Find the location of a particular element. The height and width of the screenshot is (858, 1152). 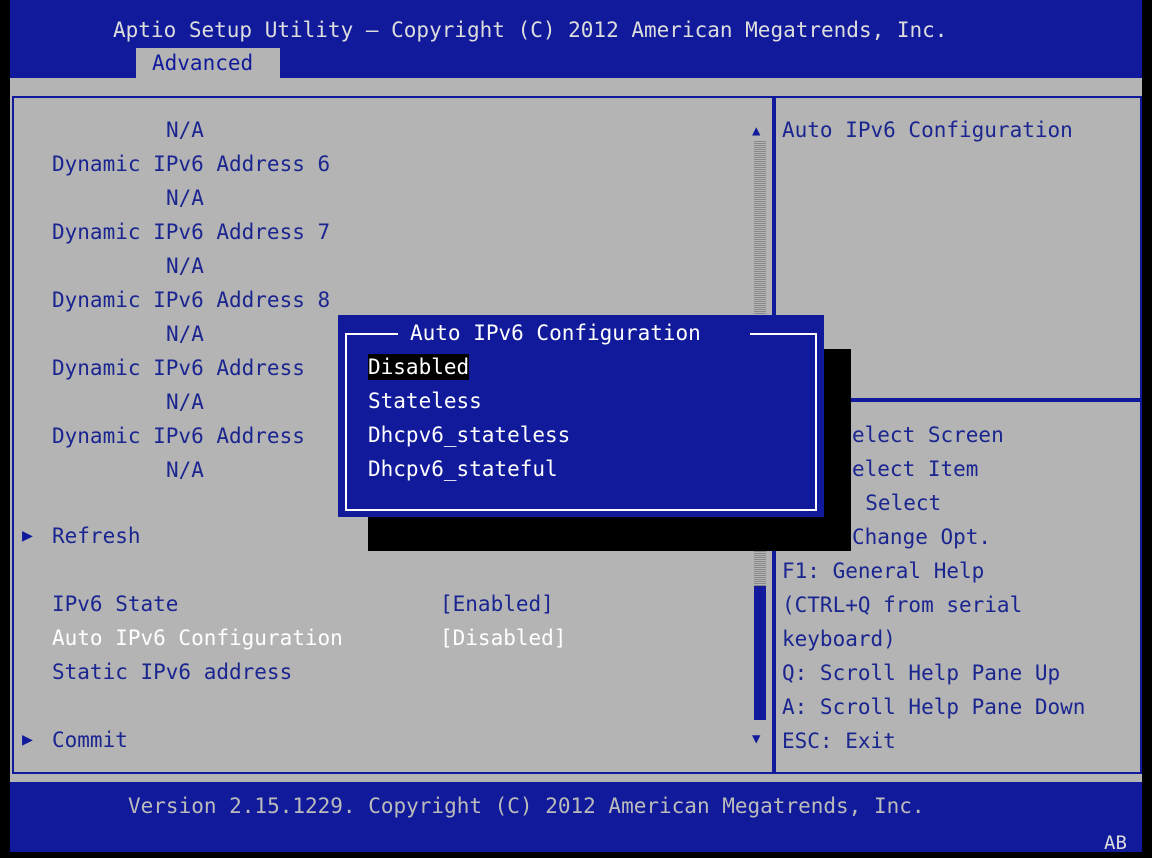

label-dynamic-ipv6-8: Dynamic IPv6 Address 8 is located at coordinates (191, 300).